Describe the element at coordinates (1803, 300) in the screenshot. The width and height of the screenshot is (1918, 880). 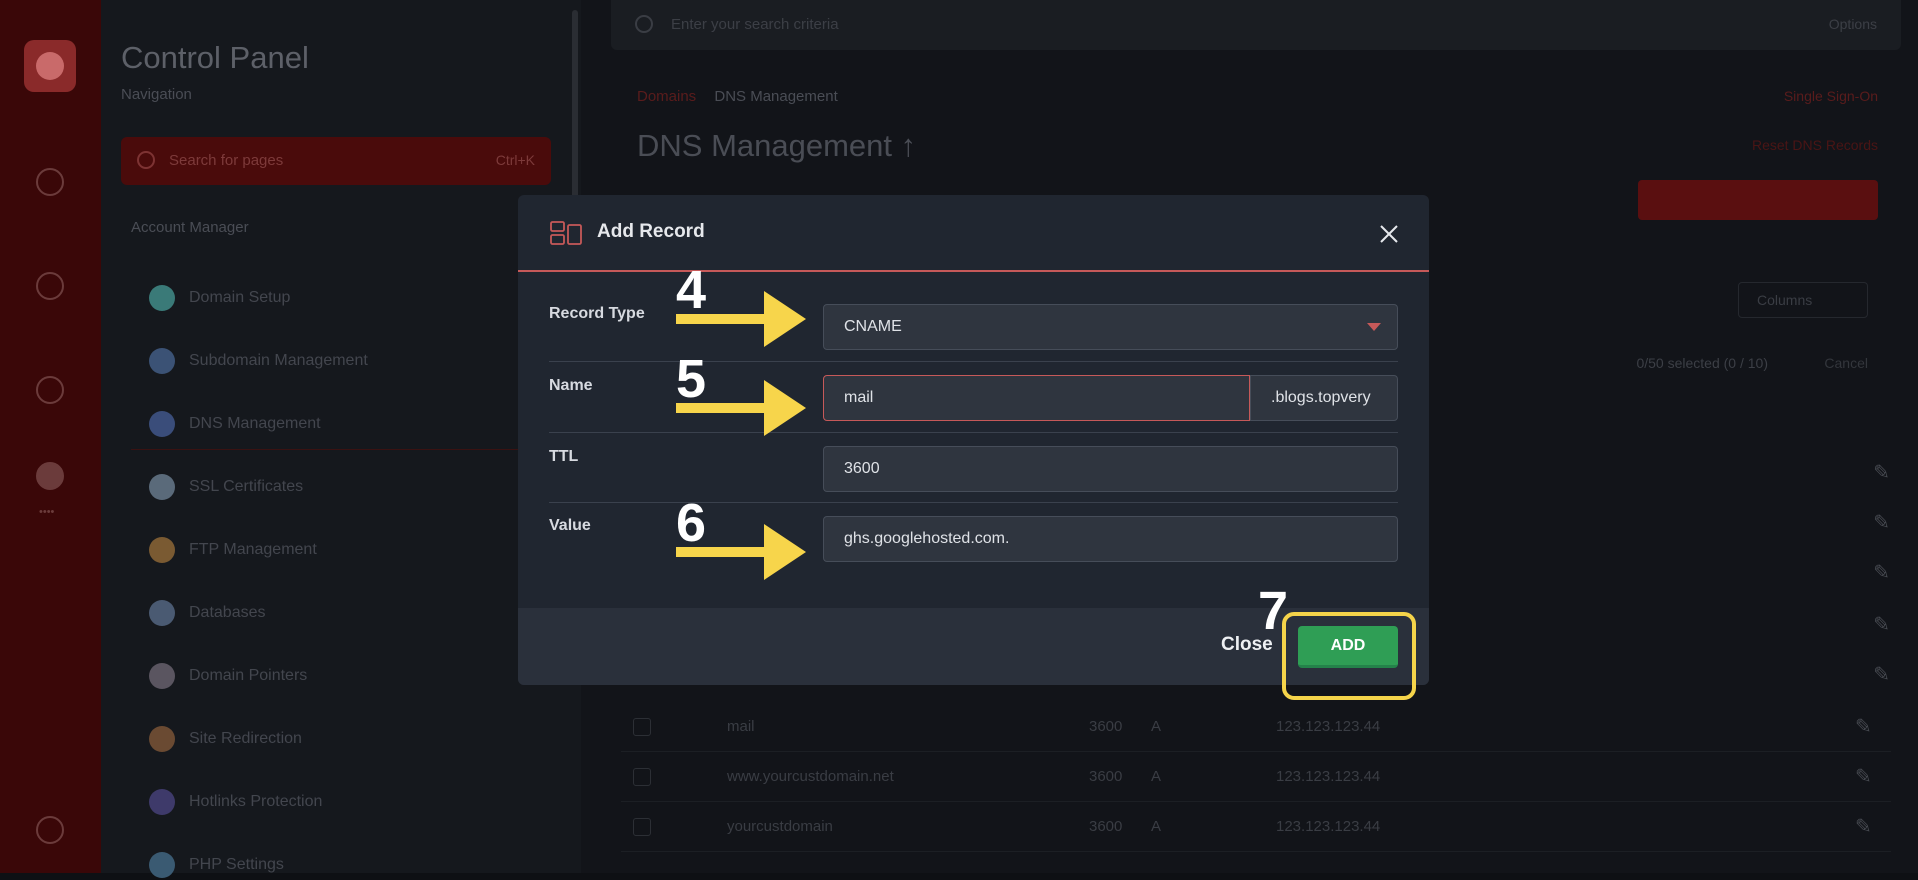
I see `columns-button: Columns` at that location.